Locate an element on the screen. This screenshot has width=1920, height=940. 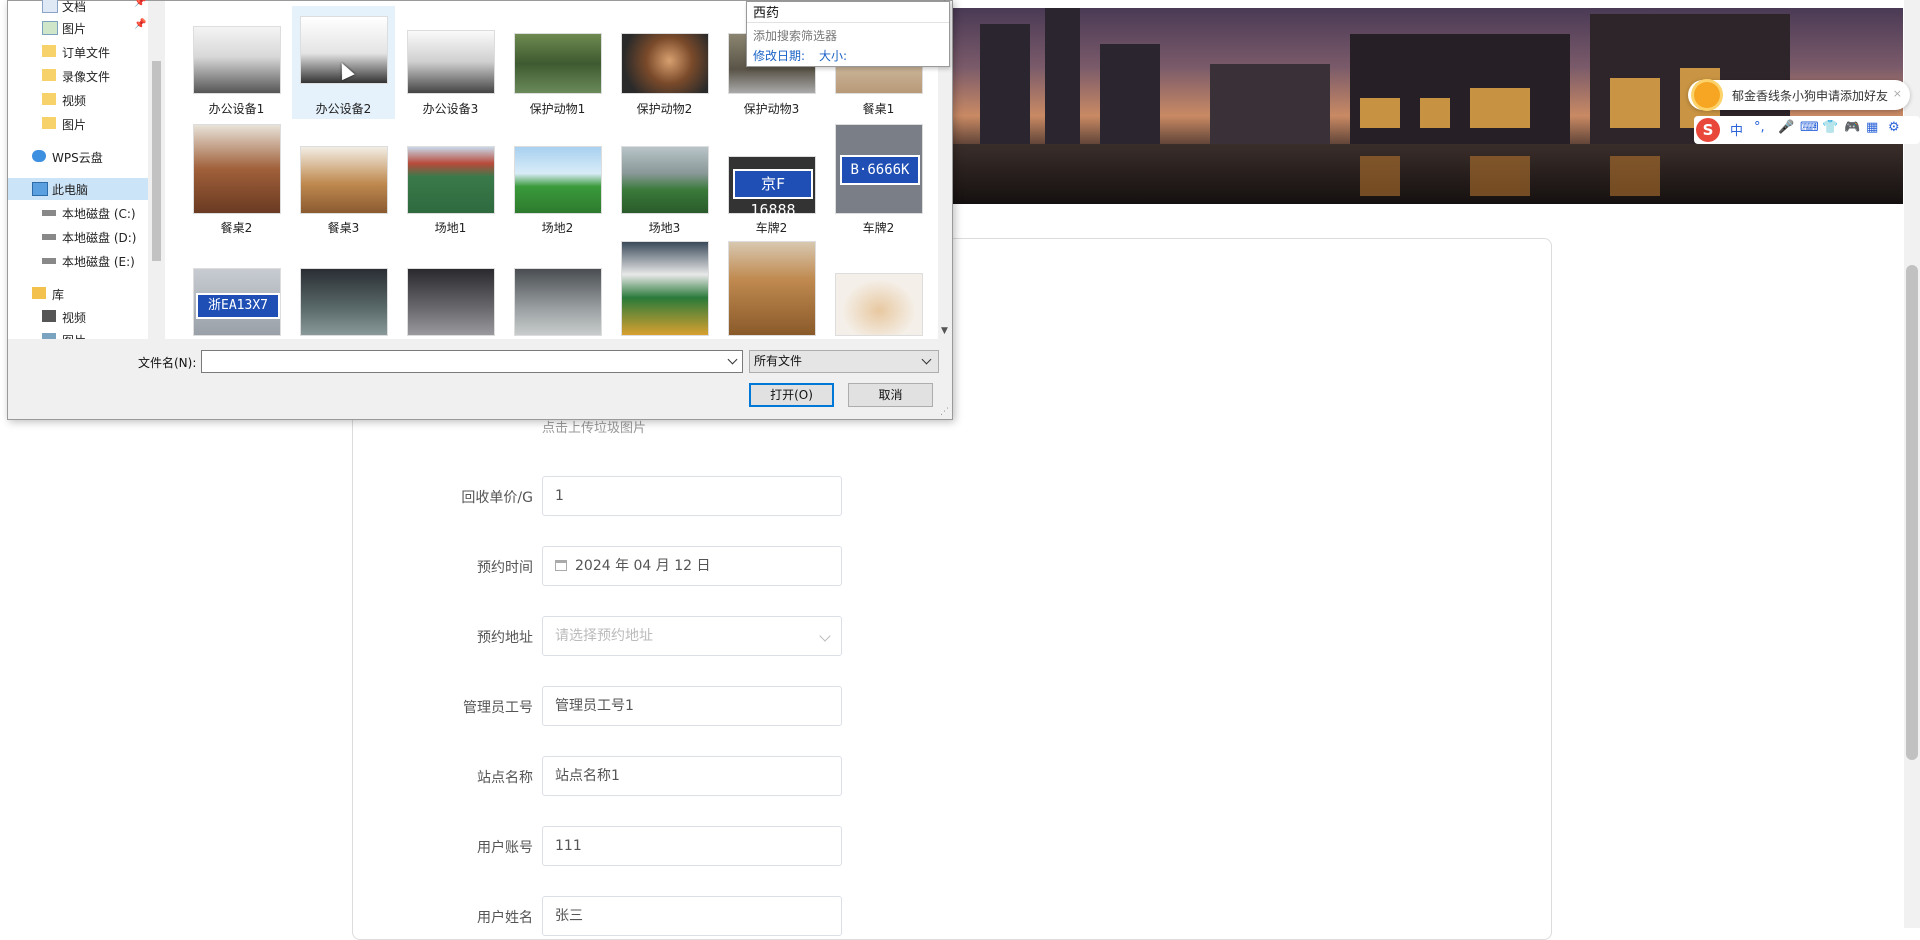
page-scrollbar-thumb is located at coordinates (1912, 512).